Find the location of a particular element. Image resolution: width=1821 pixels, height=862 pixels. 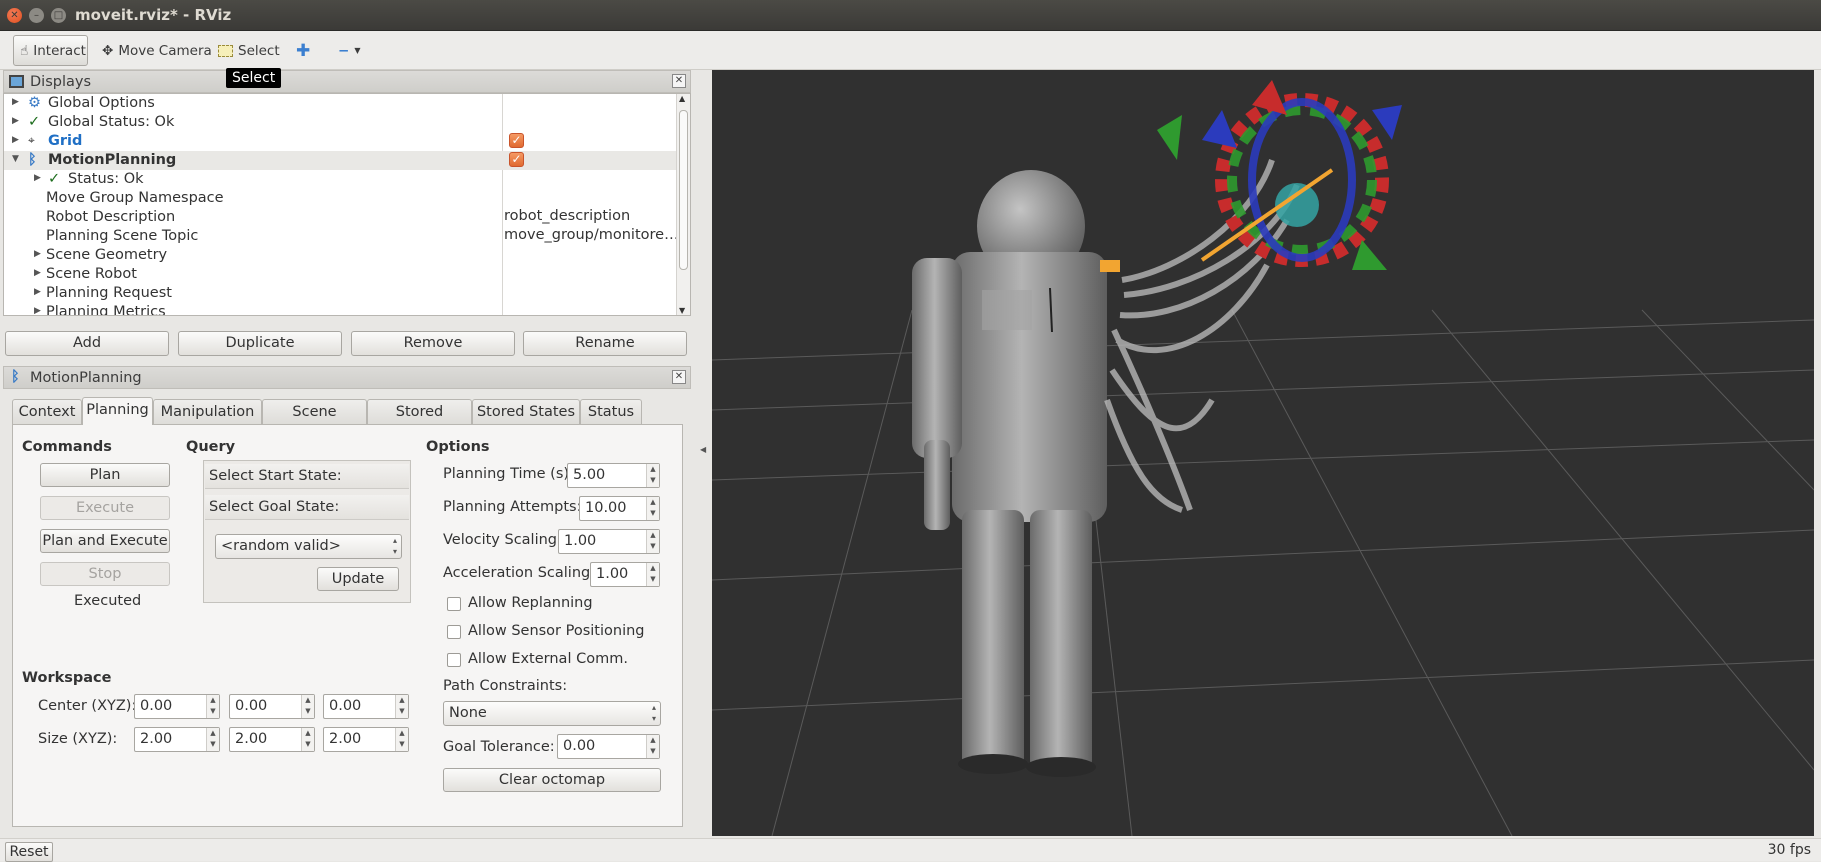

acceleration-scaling-value: 1.00 is located at coordinates (612, 574).